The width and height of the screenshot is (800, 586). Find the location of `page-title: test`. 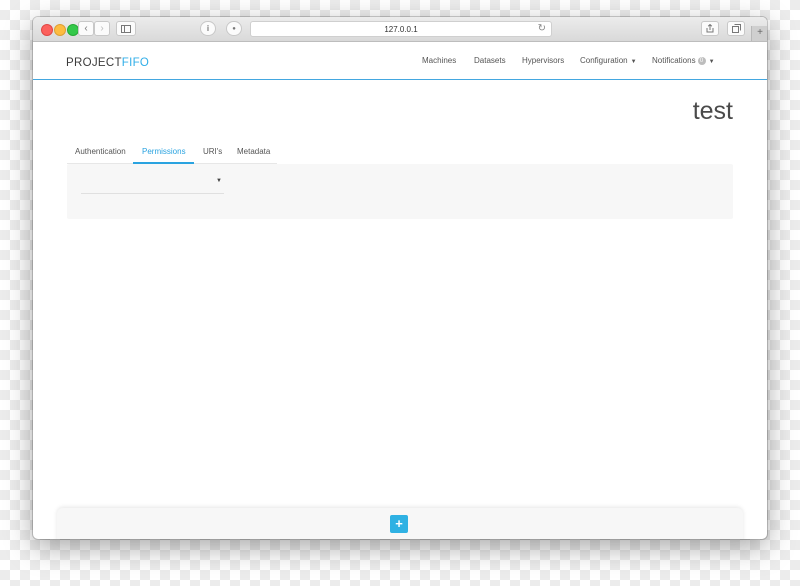

page-title: test is located at coordinates (712, 111).